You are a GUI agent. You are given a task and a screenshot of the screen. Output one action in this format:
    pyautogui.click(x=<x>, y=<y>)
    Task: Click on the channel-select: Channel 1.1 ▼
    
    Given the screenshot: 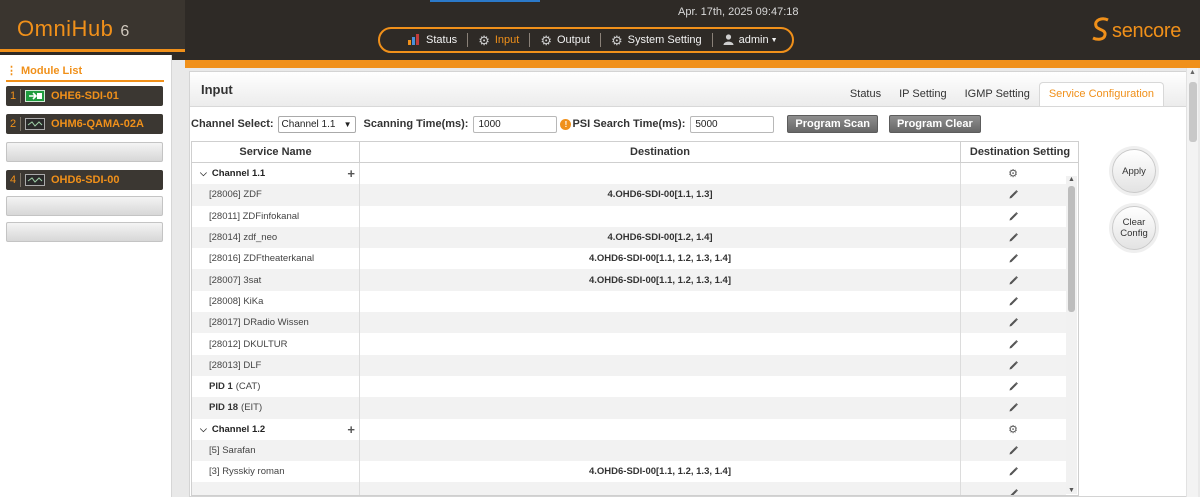 What is the action you would take?
    pyautogui.click(x=316, y=124)
    